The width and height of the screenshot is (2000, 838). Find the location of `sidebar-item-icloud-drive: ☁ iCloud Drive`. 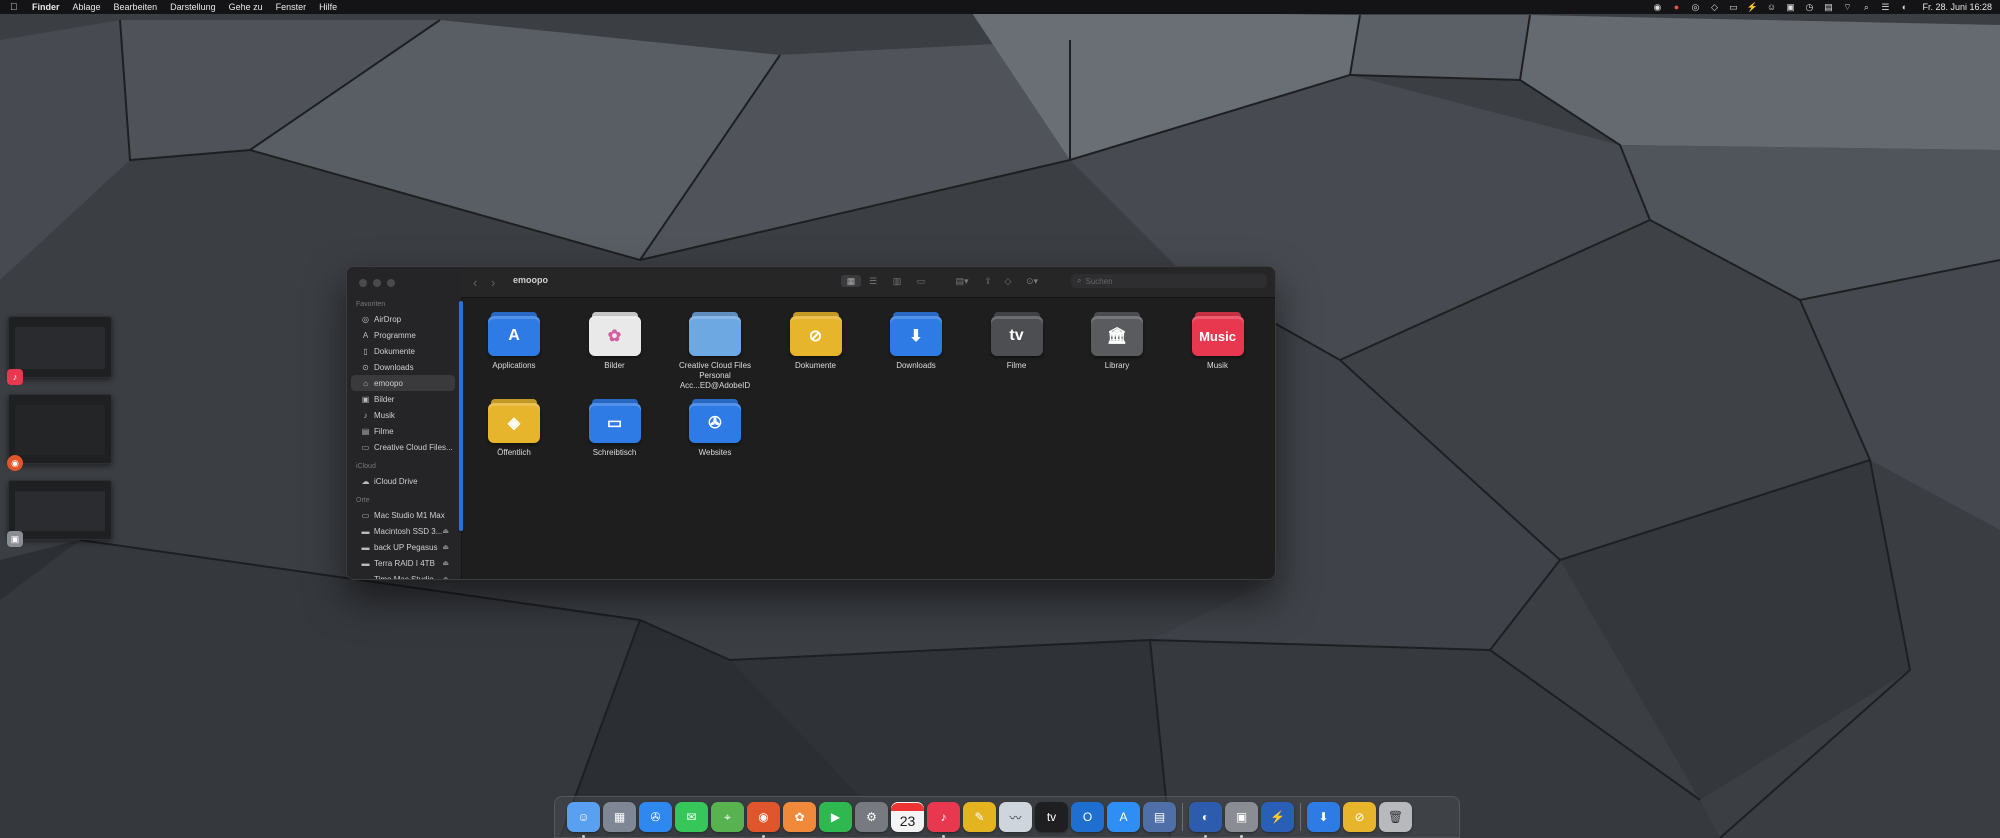

sidebar-item-icloud-drive: ☁ iCloud Drive is located at coordinates (403, 481).